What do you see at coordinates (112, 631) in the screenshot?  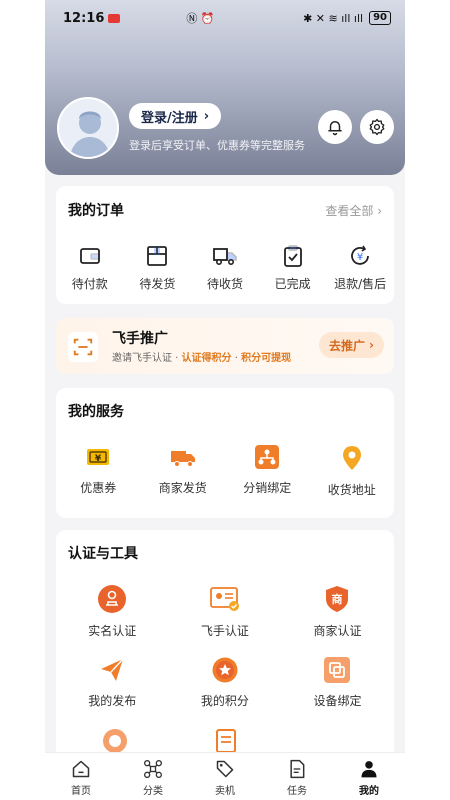 I see `tool-label: 实名认证` at bounding box center [112, 631].